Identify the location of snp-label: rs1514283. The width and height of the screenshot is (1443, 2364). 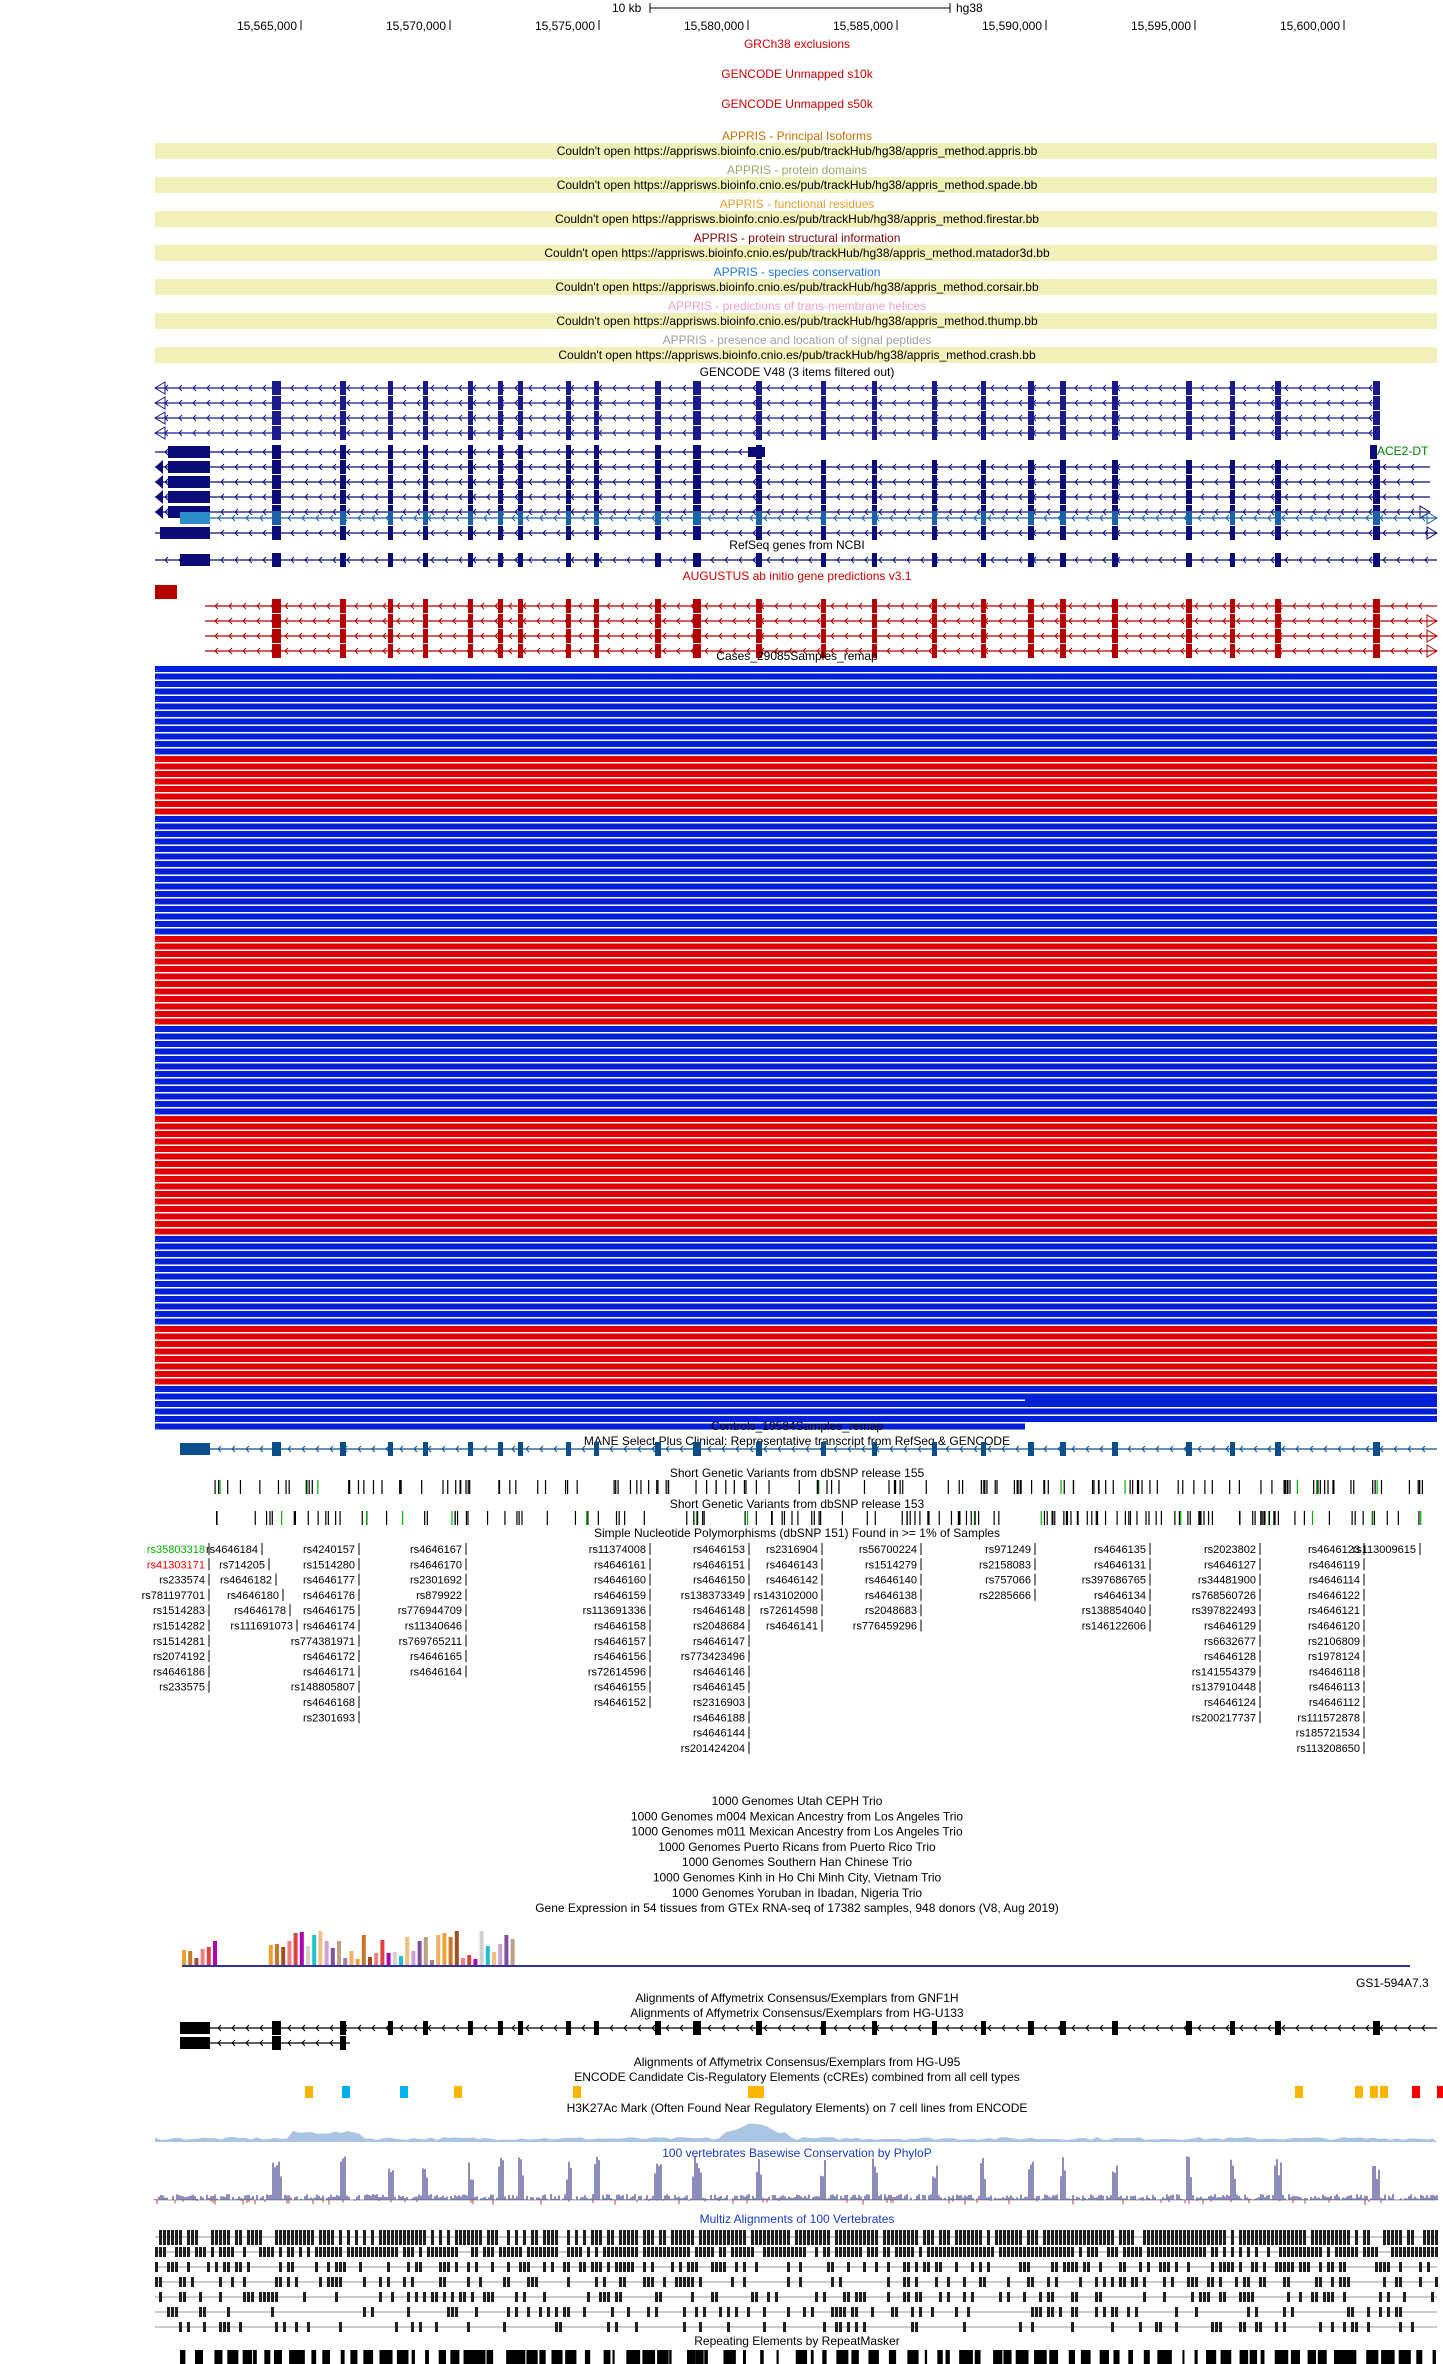
(179, 1611).